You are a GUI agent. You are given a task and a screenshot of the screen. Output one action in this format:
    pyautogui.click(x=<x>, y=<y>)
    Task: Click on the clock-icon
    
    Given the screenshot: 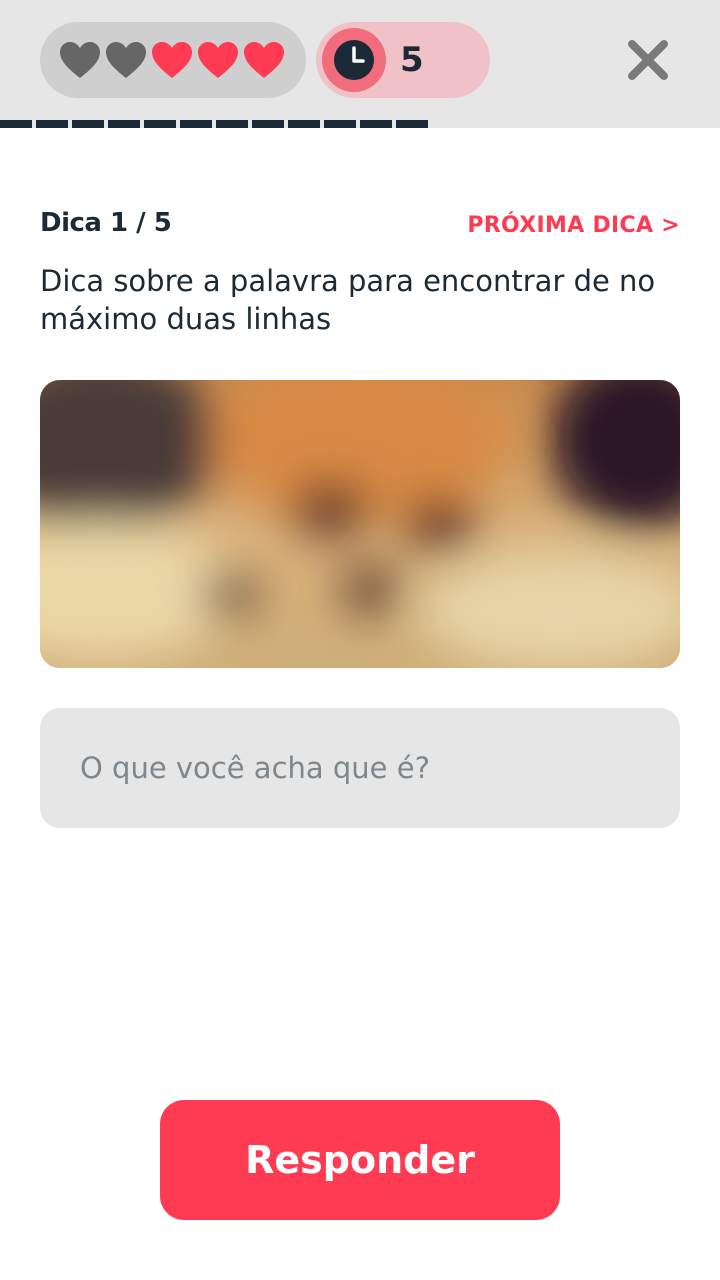 What is the action you would take?
    pyautogui.click(x=354, y=60)
    